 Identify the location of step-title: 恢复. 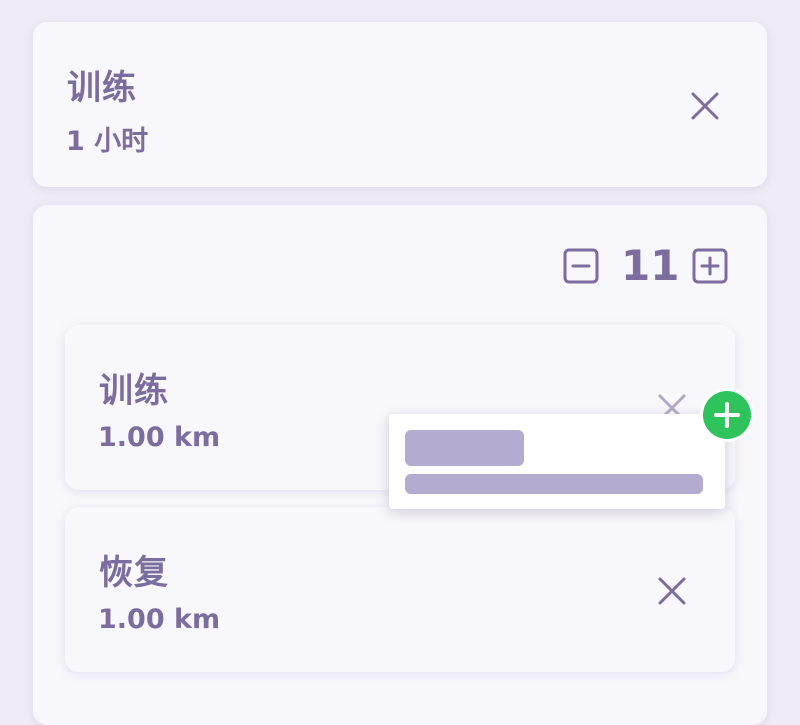
(134, 573).